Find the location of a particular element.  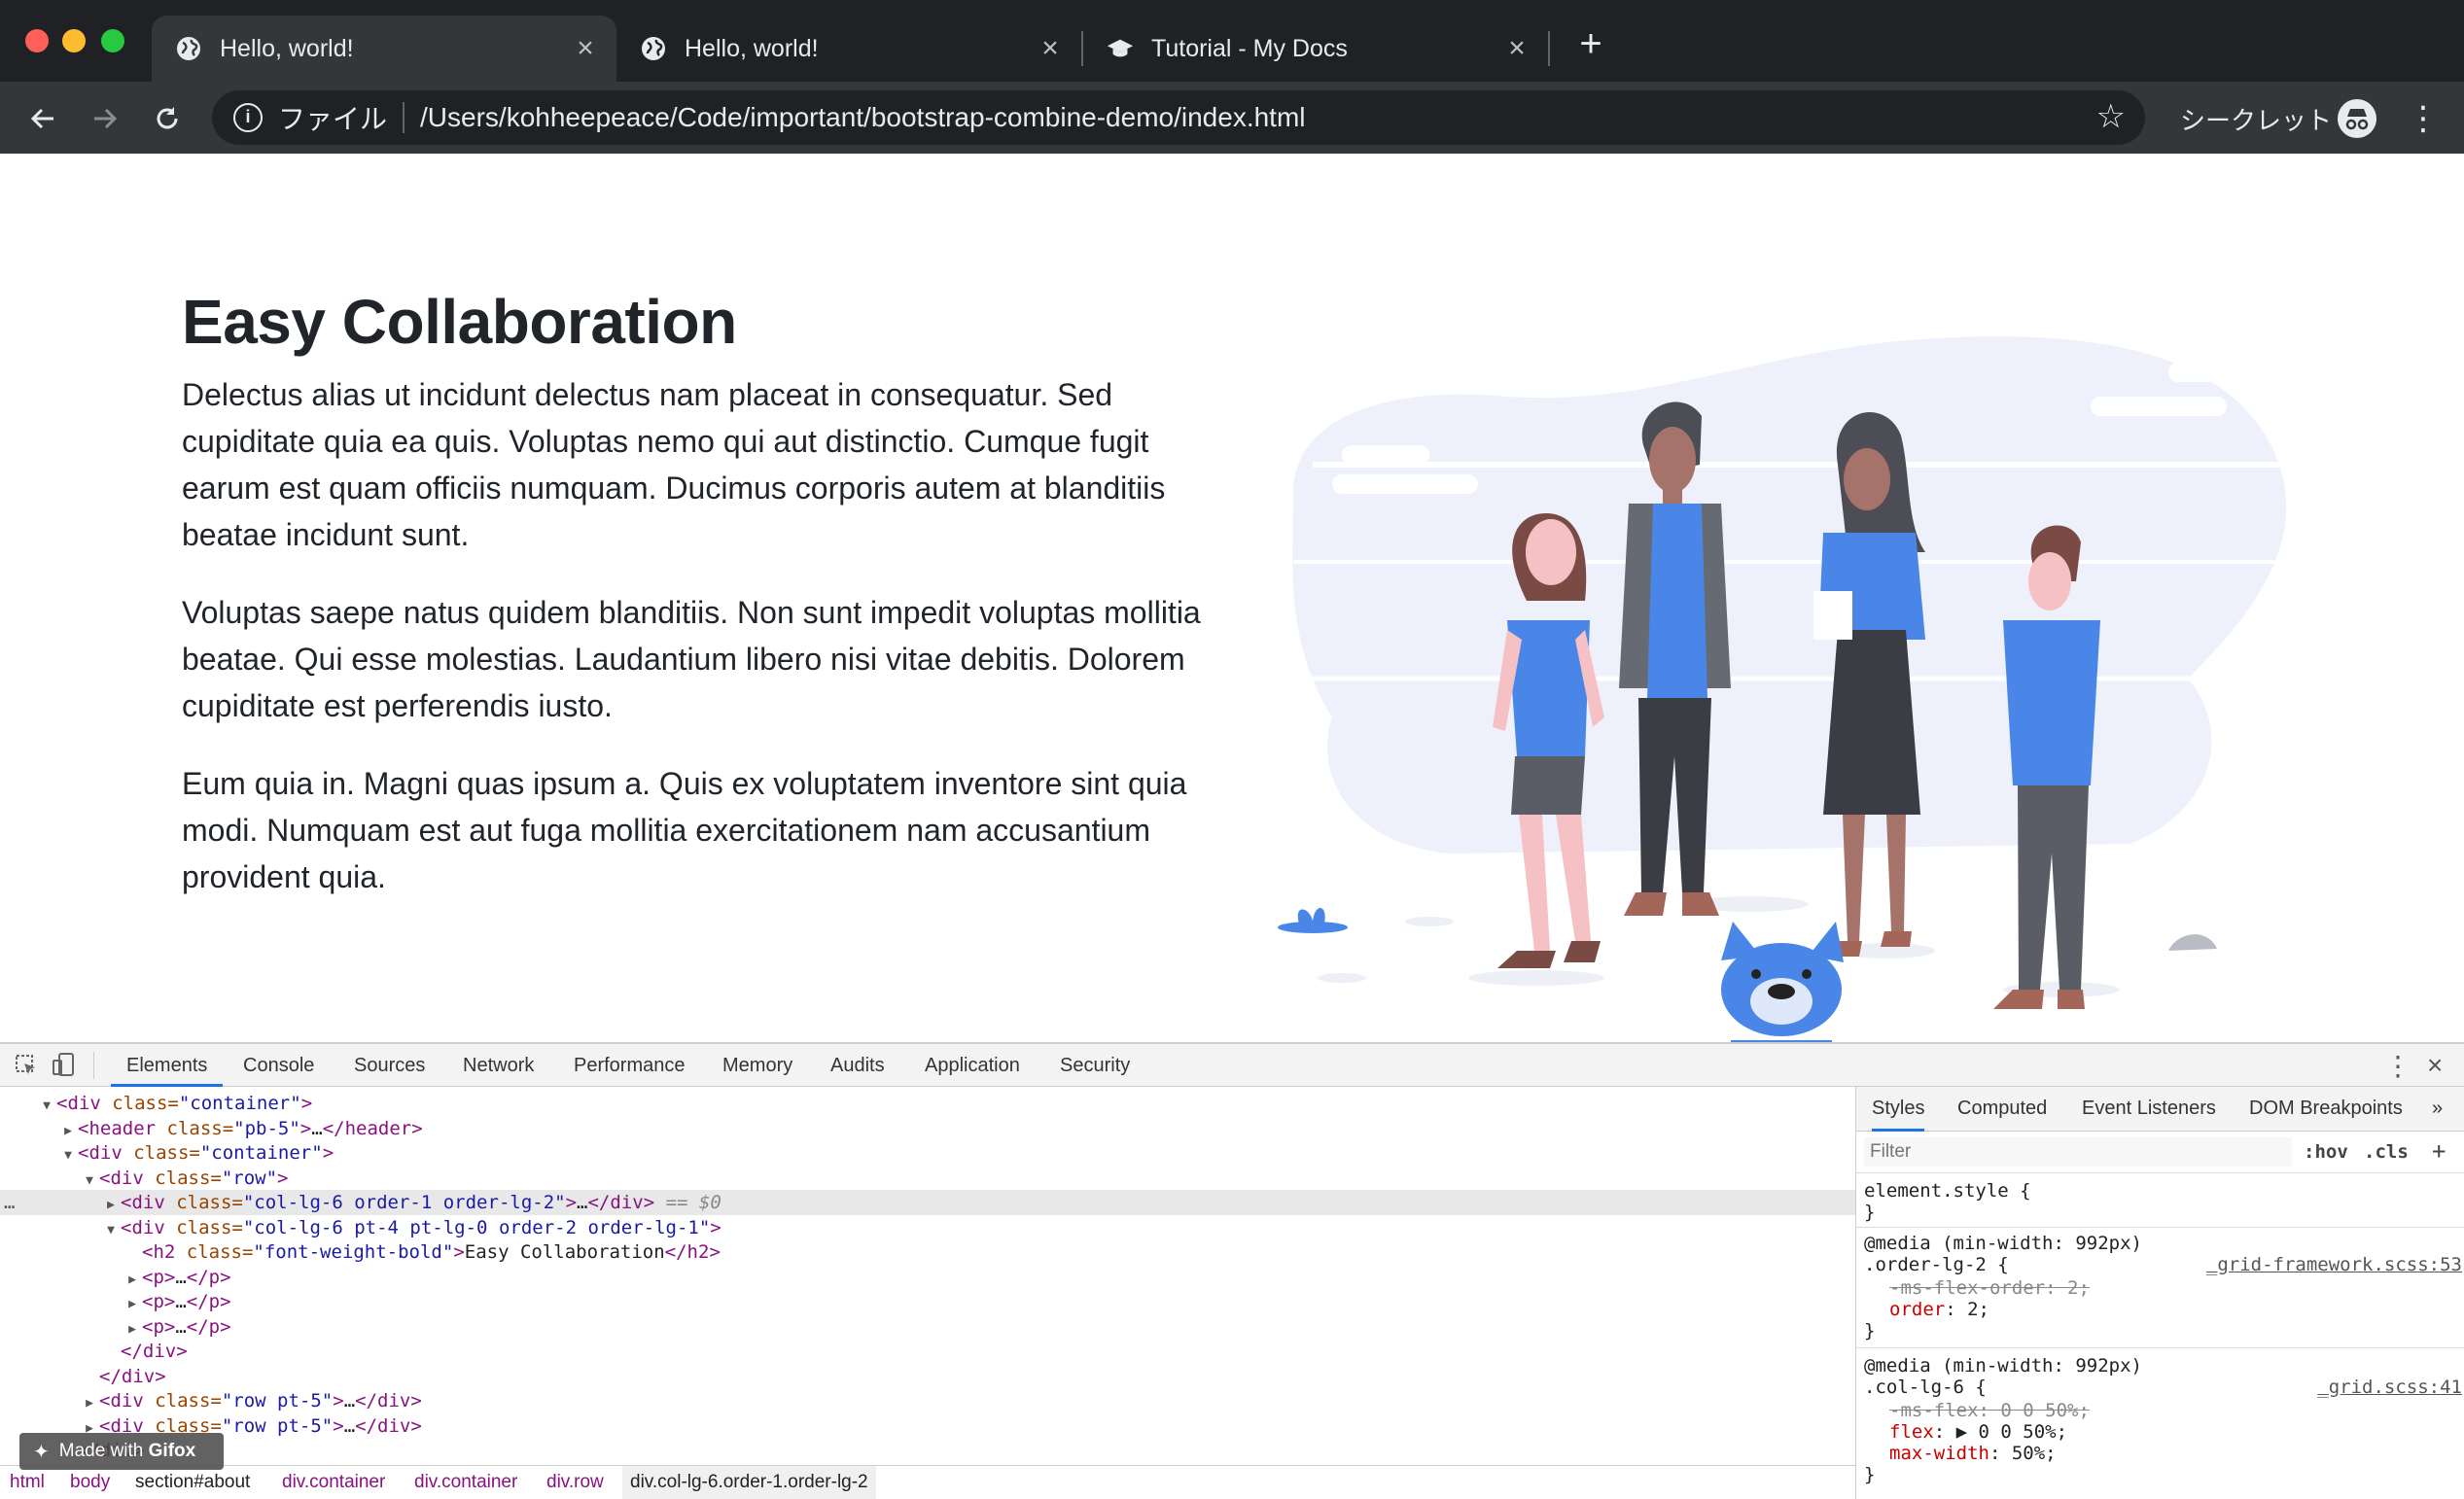

breadcrumb-html: html is located at coordinates (27, 1482).